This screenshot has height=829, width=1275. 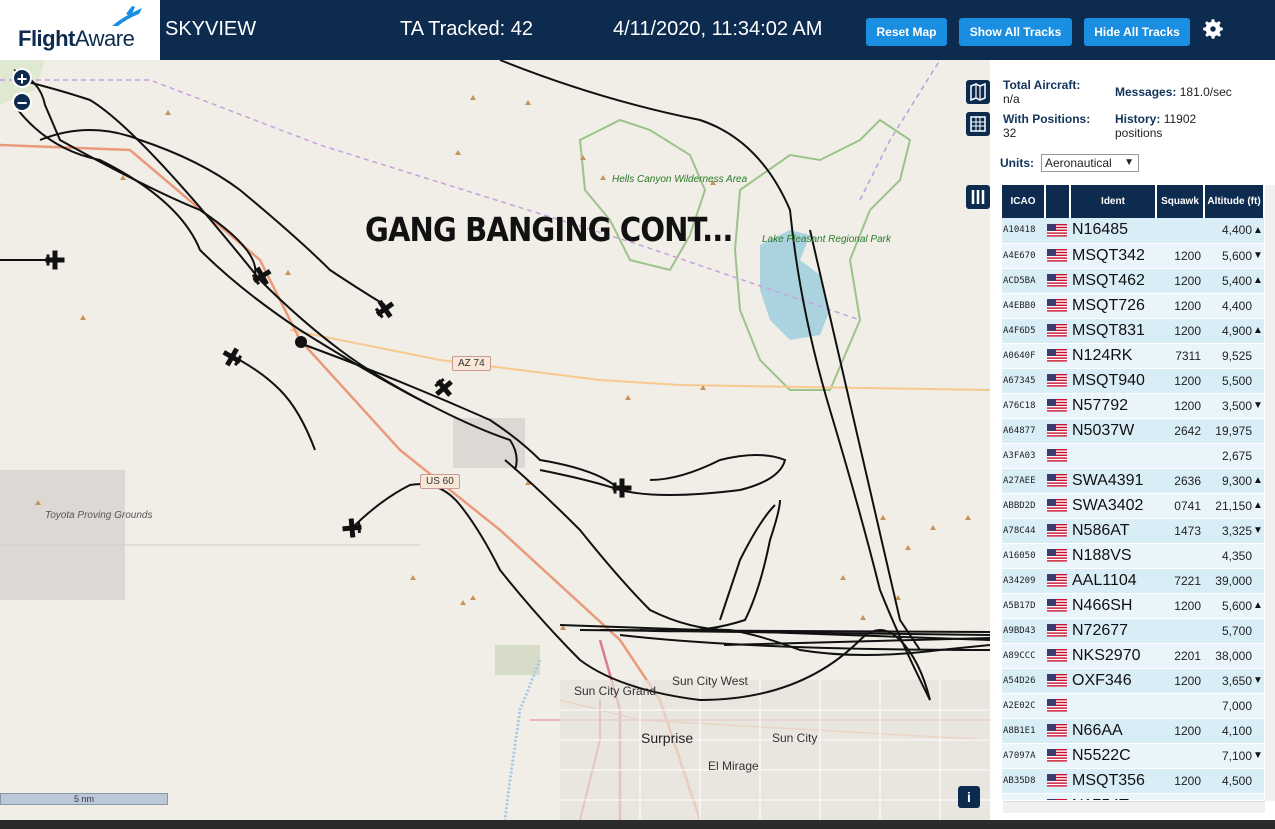 What do you see at coordinates (1024, 201) in the screenshot?
I see `col-header-icao: ICAO` at bounding box center [1024, 201].